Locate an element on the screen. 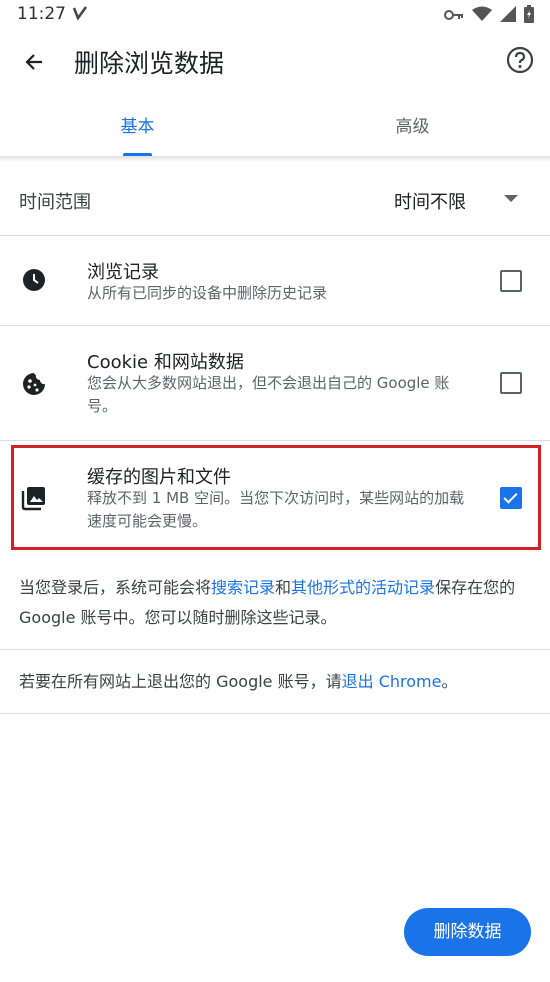 The image size is (550, 982). tab-advanced: 高级 is located at coordinates (412, 126).